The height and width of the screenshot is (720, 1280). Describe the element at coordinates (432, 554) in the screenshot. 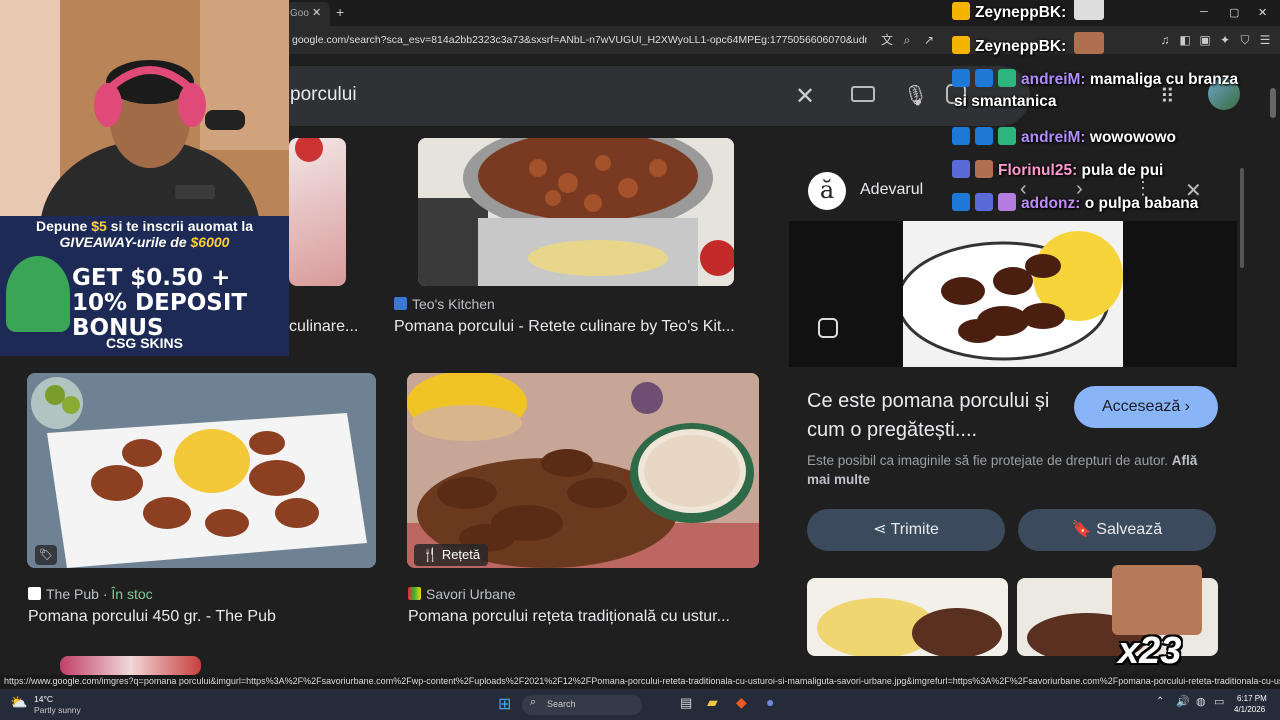

I see `fork-knife-icon: 🍴` at that location.